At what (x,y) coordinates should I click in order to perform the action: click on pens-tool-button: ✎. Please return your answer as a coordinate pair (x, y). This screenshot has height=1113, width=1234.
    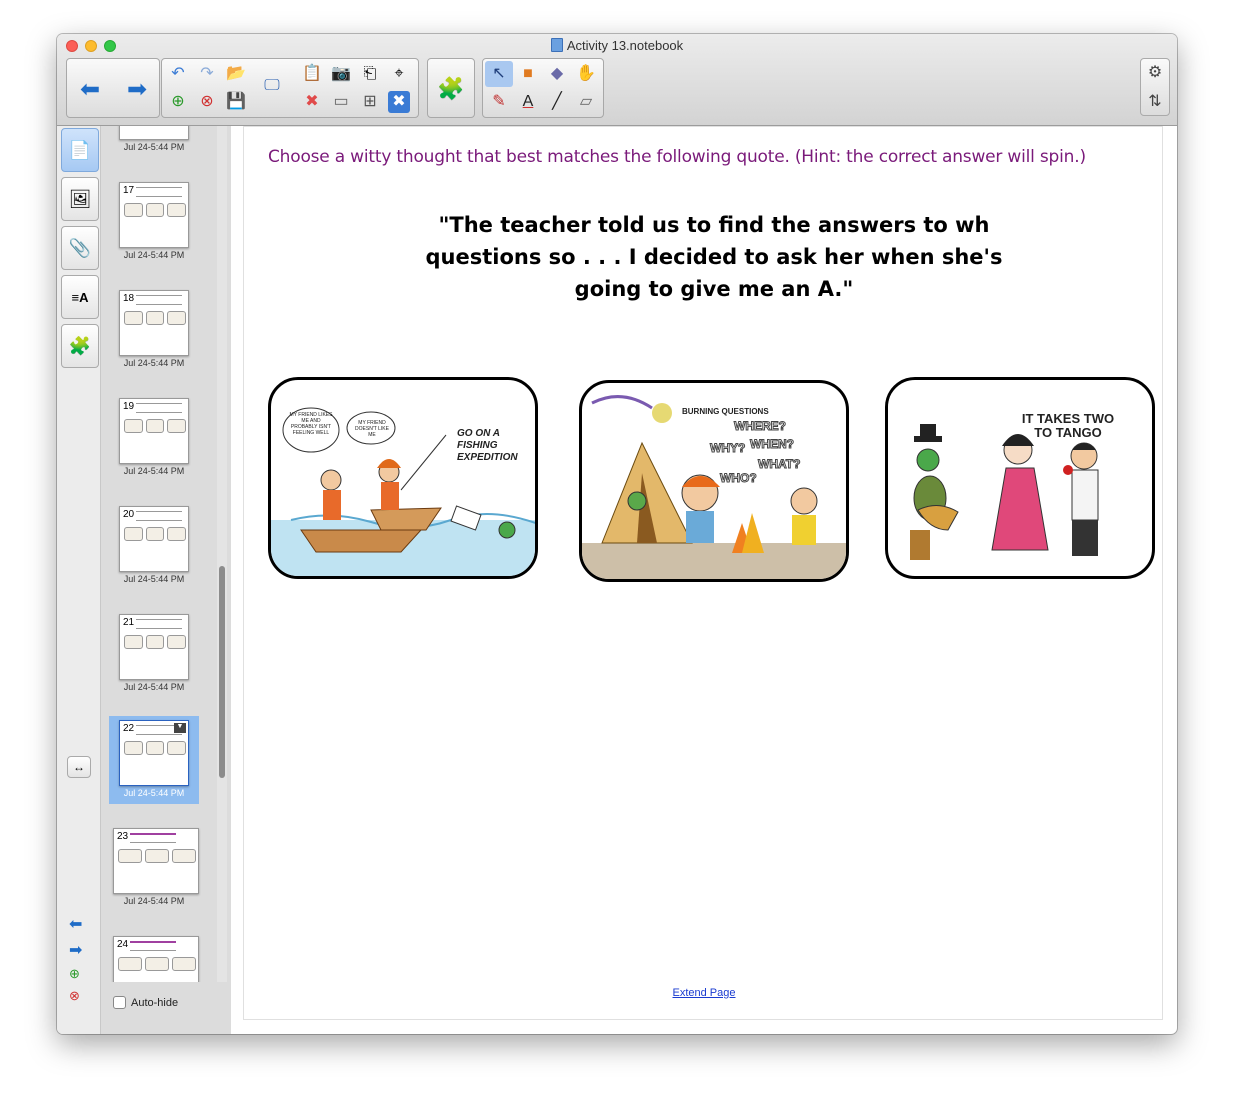
    Looking at the image, I should click on (499, 102).